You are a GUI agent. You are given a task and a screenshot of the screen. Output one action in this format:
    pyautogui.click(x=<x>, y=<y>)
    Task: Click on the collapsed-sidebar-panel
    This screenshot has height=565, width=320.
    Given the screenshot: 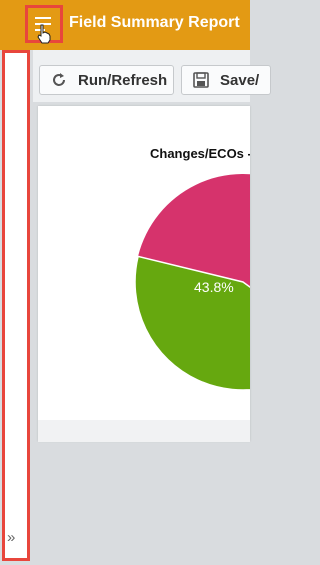 What is the action you would take?
    pyautogui.click(x=16, y=305)
    